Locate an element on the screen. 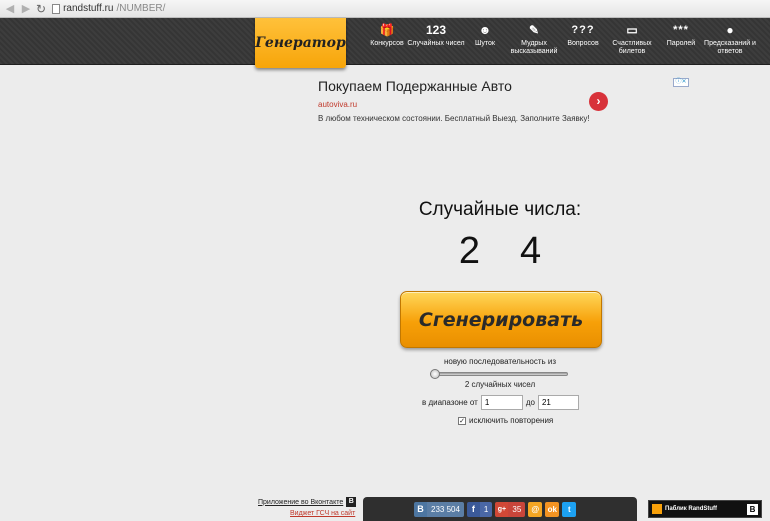  page-icon is located at coordinates (56, 8).